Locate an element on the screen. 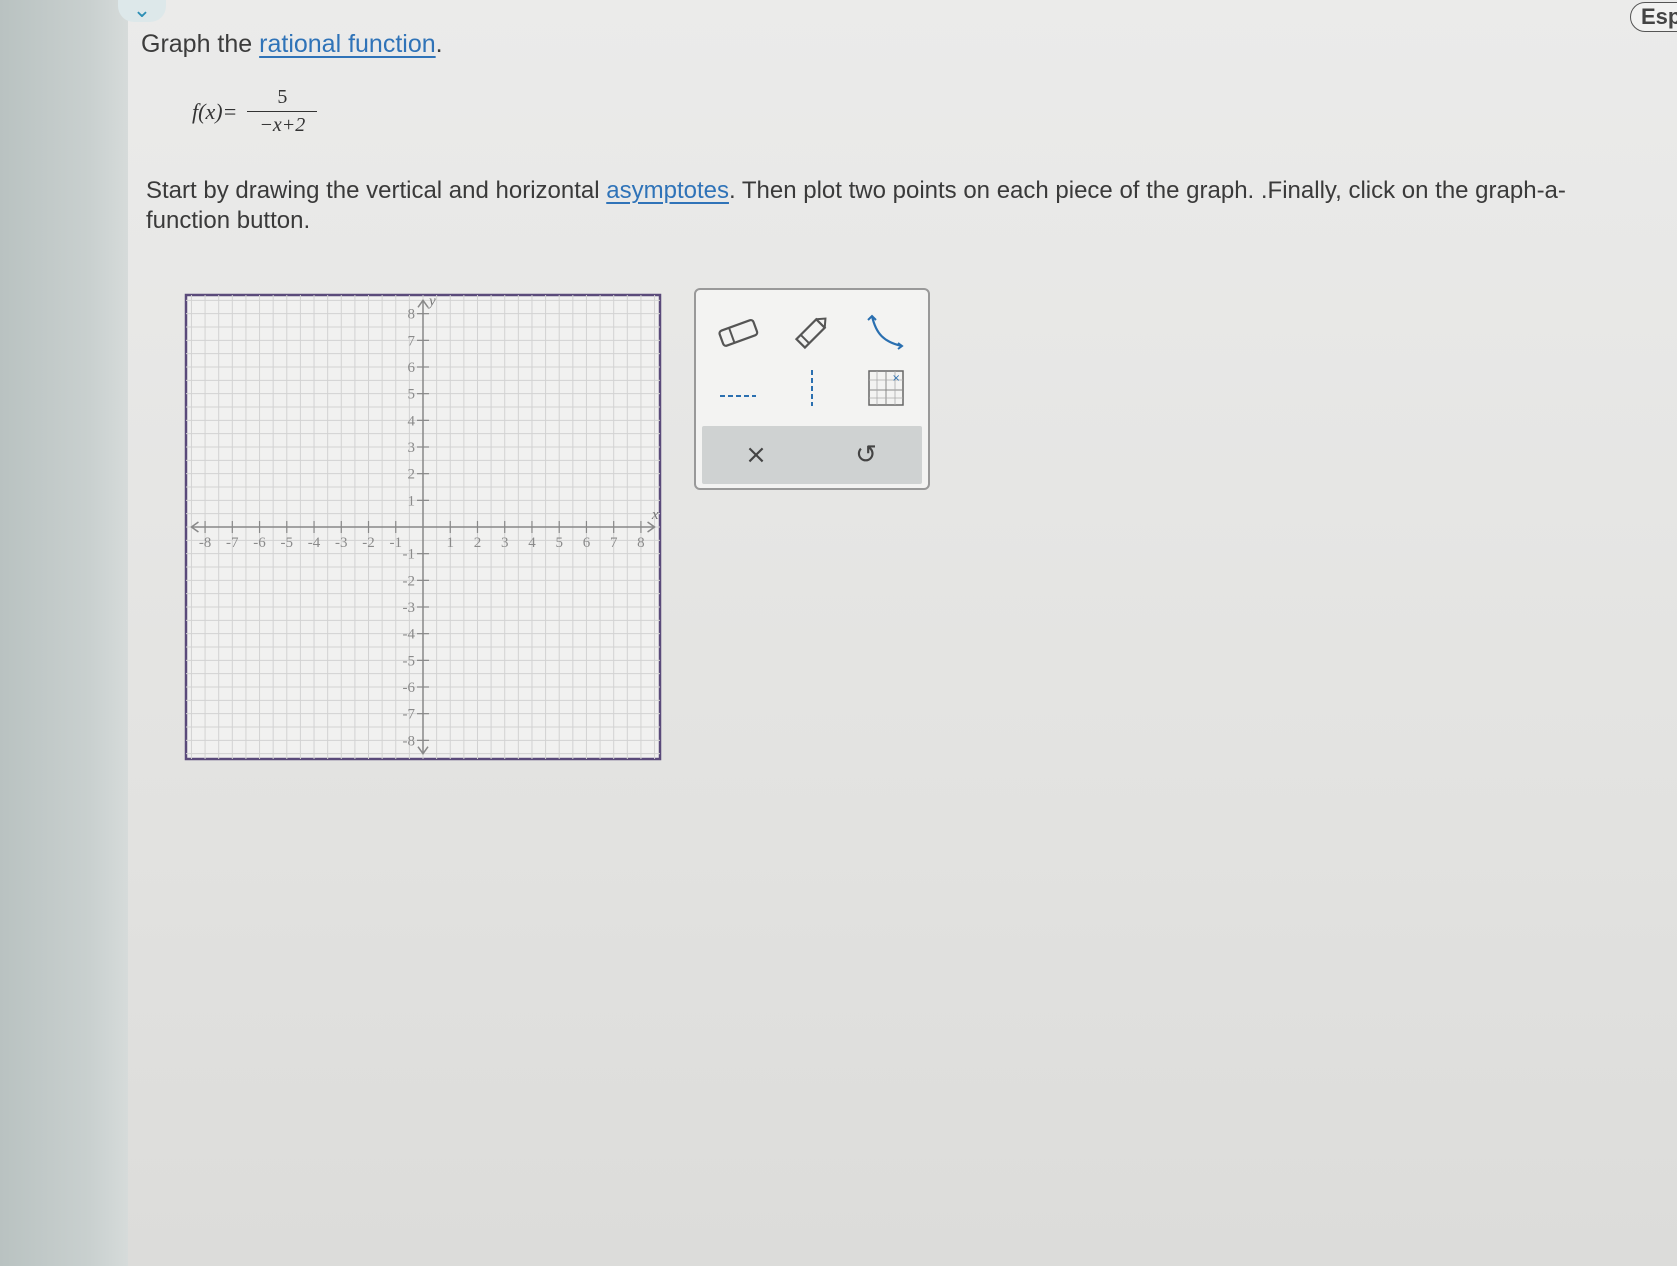 The width and height of the screenshot is (1677, 1266). y-tick-label: 6 is located at coordinates (412, 368).